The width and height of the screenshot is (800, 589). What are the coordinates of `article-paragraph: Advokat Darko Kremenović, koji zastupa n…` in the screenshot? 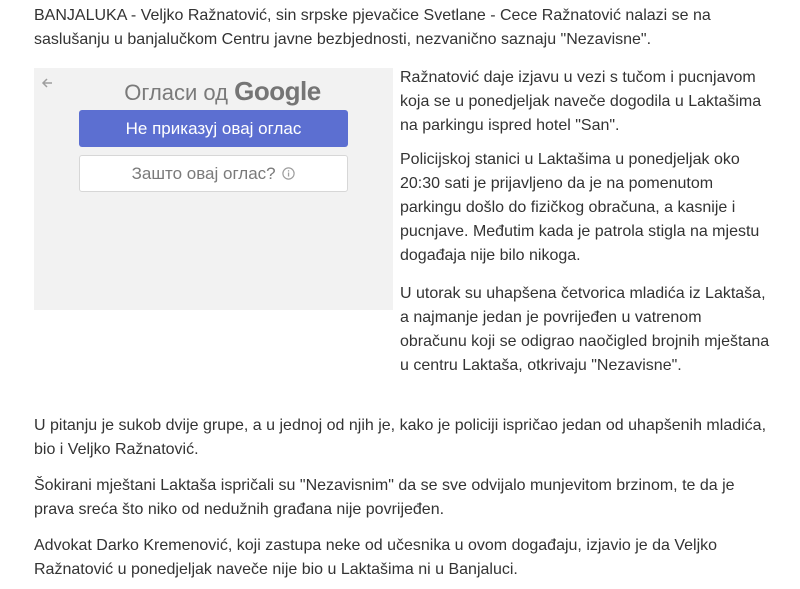 It's located at (376, 557).